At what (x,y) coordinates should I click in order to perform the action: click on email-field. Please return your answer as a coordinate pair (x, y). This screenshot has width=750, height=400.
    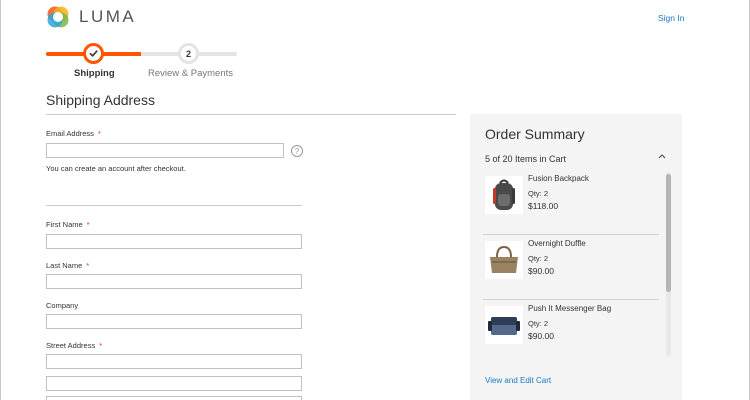
    Looking at the image, I should click on (165, 150).